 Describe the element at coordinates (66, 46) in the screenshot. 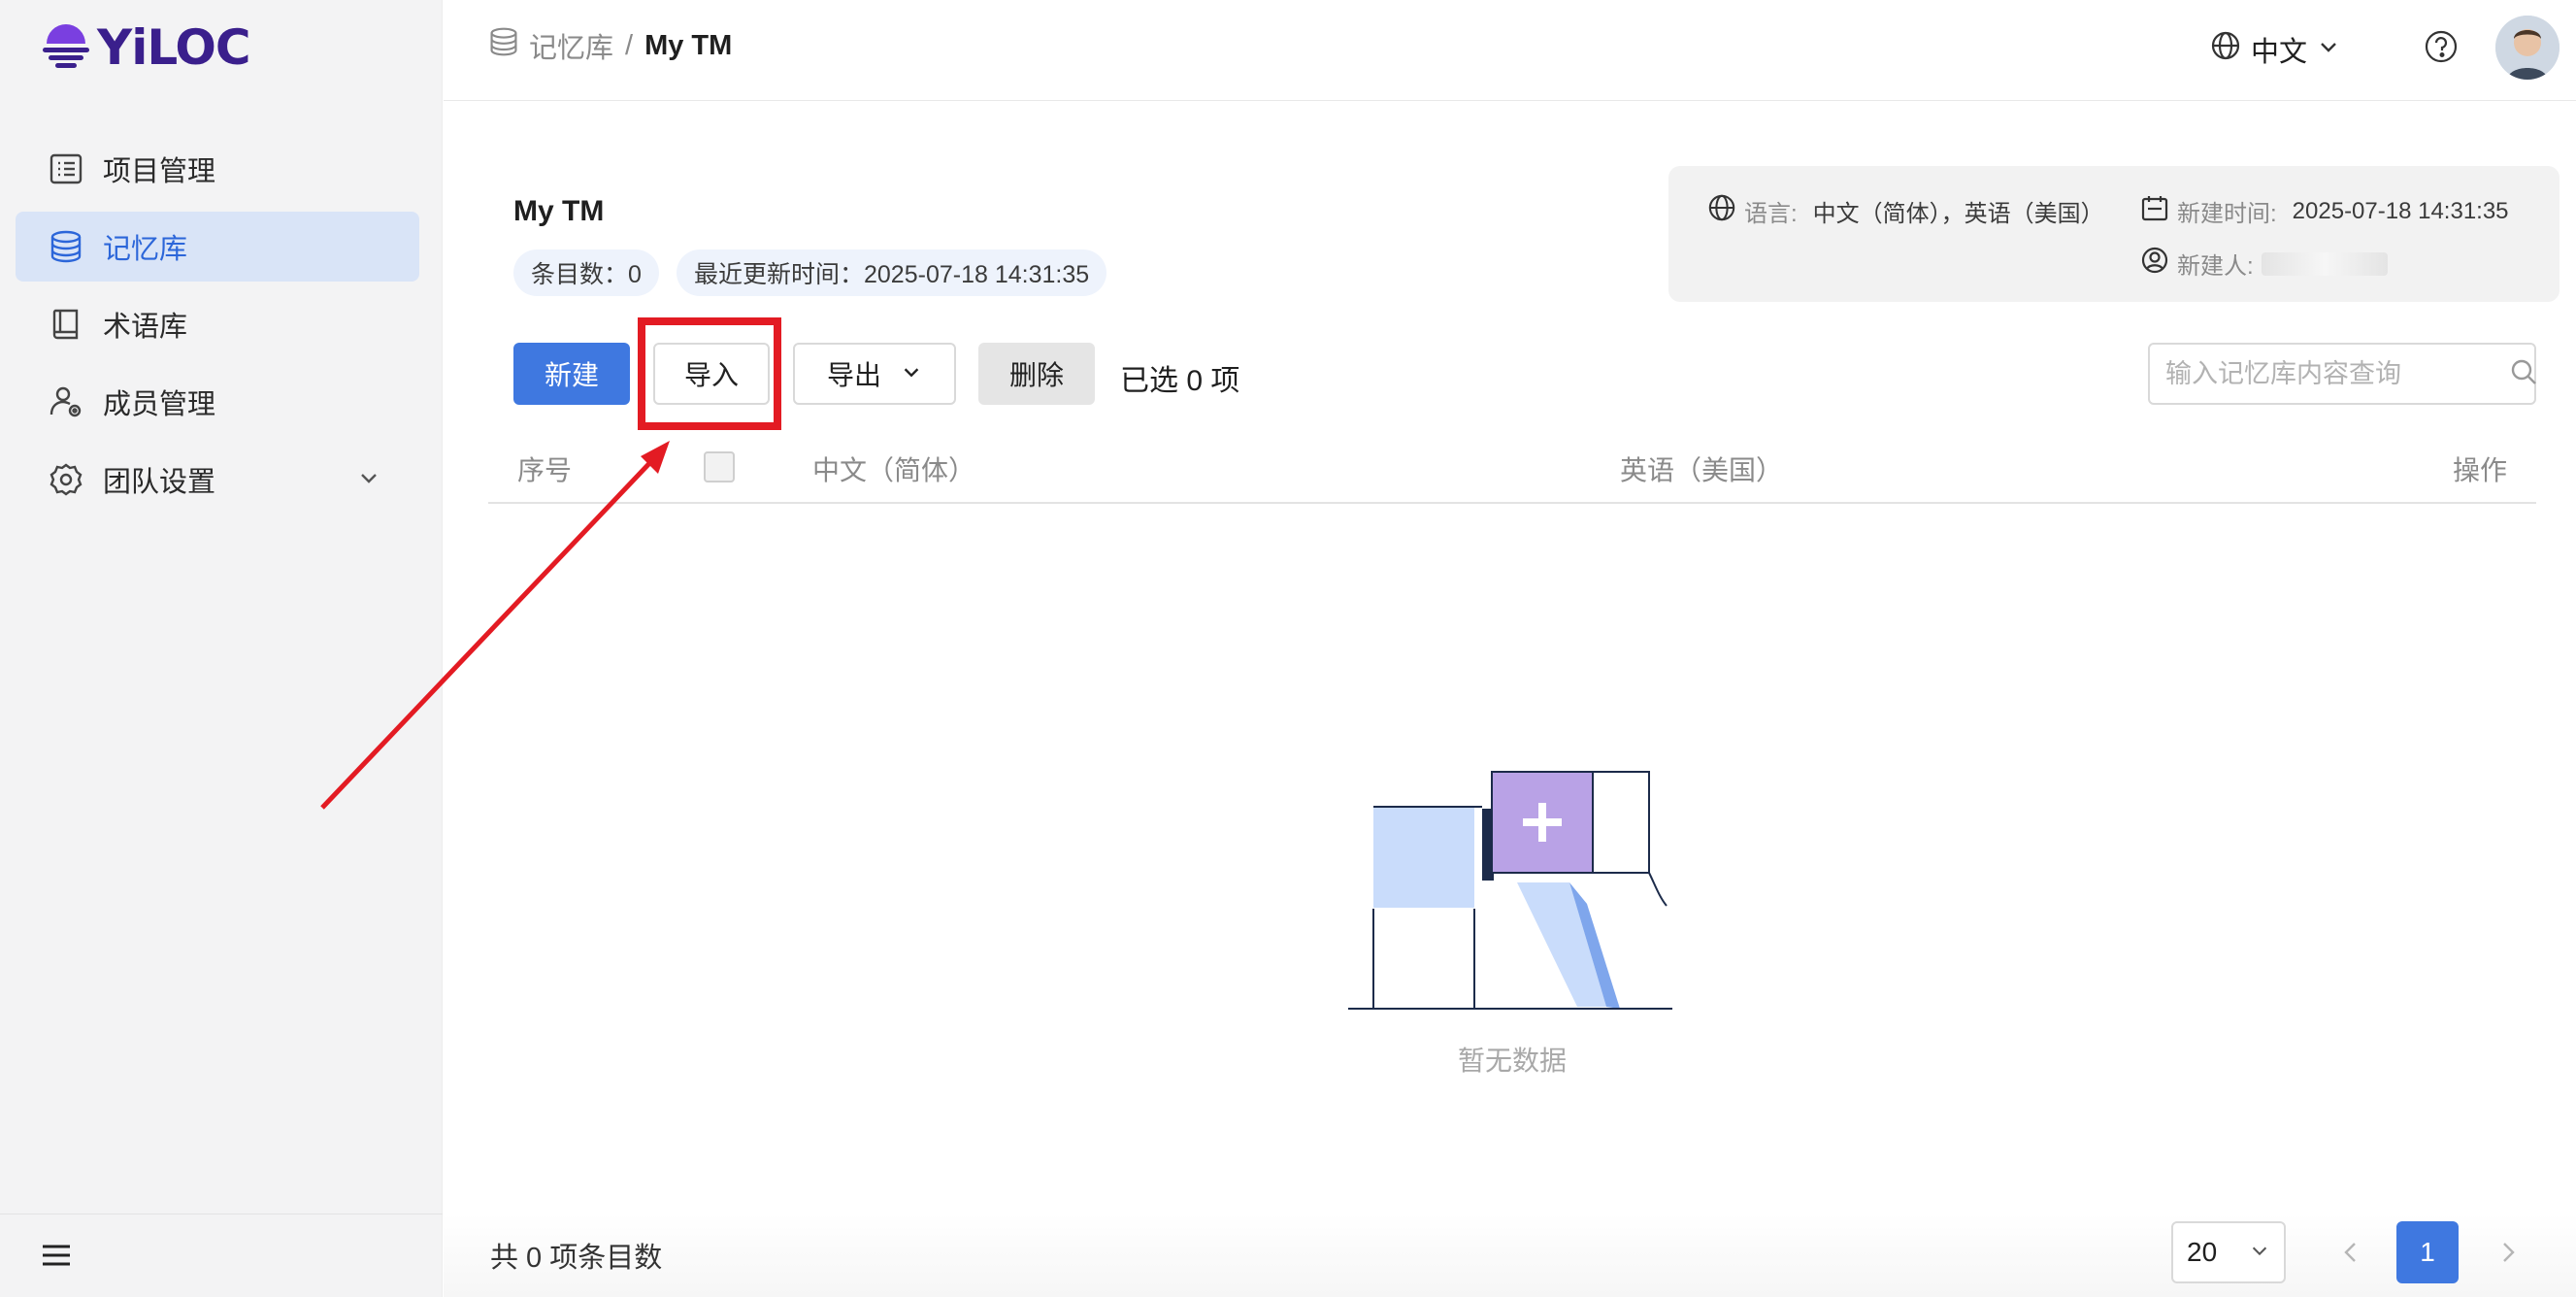

I see `logo-mark-icon` at that location.